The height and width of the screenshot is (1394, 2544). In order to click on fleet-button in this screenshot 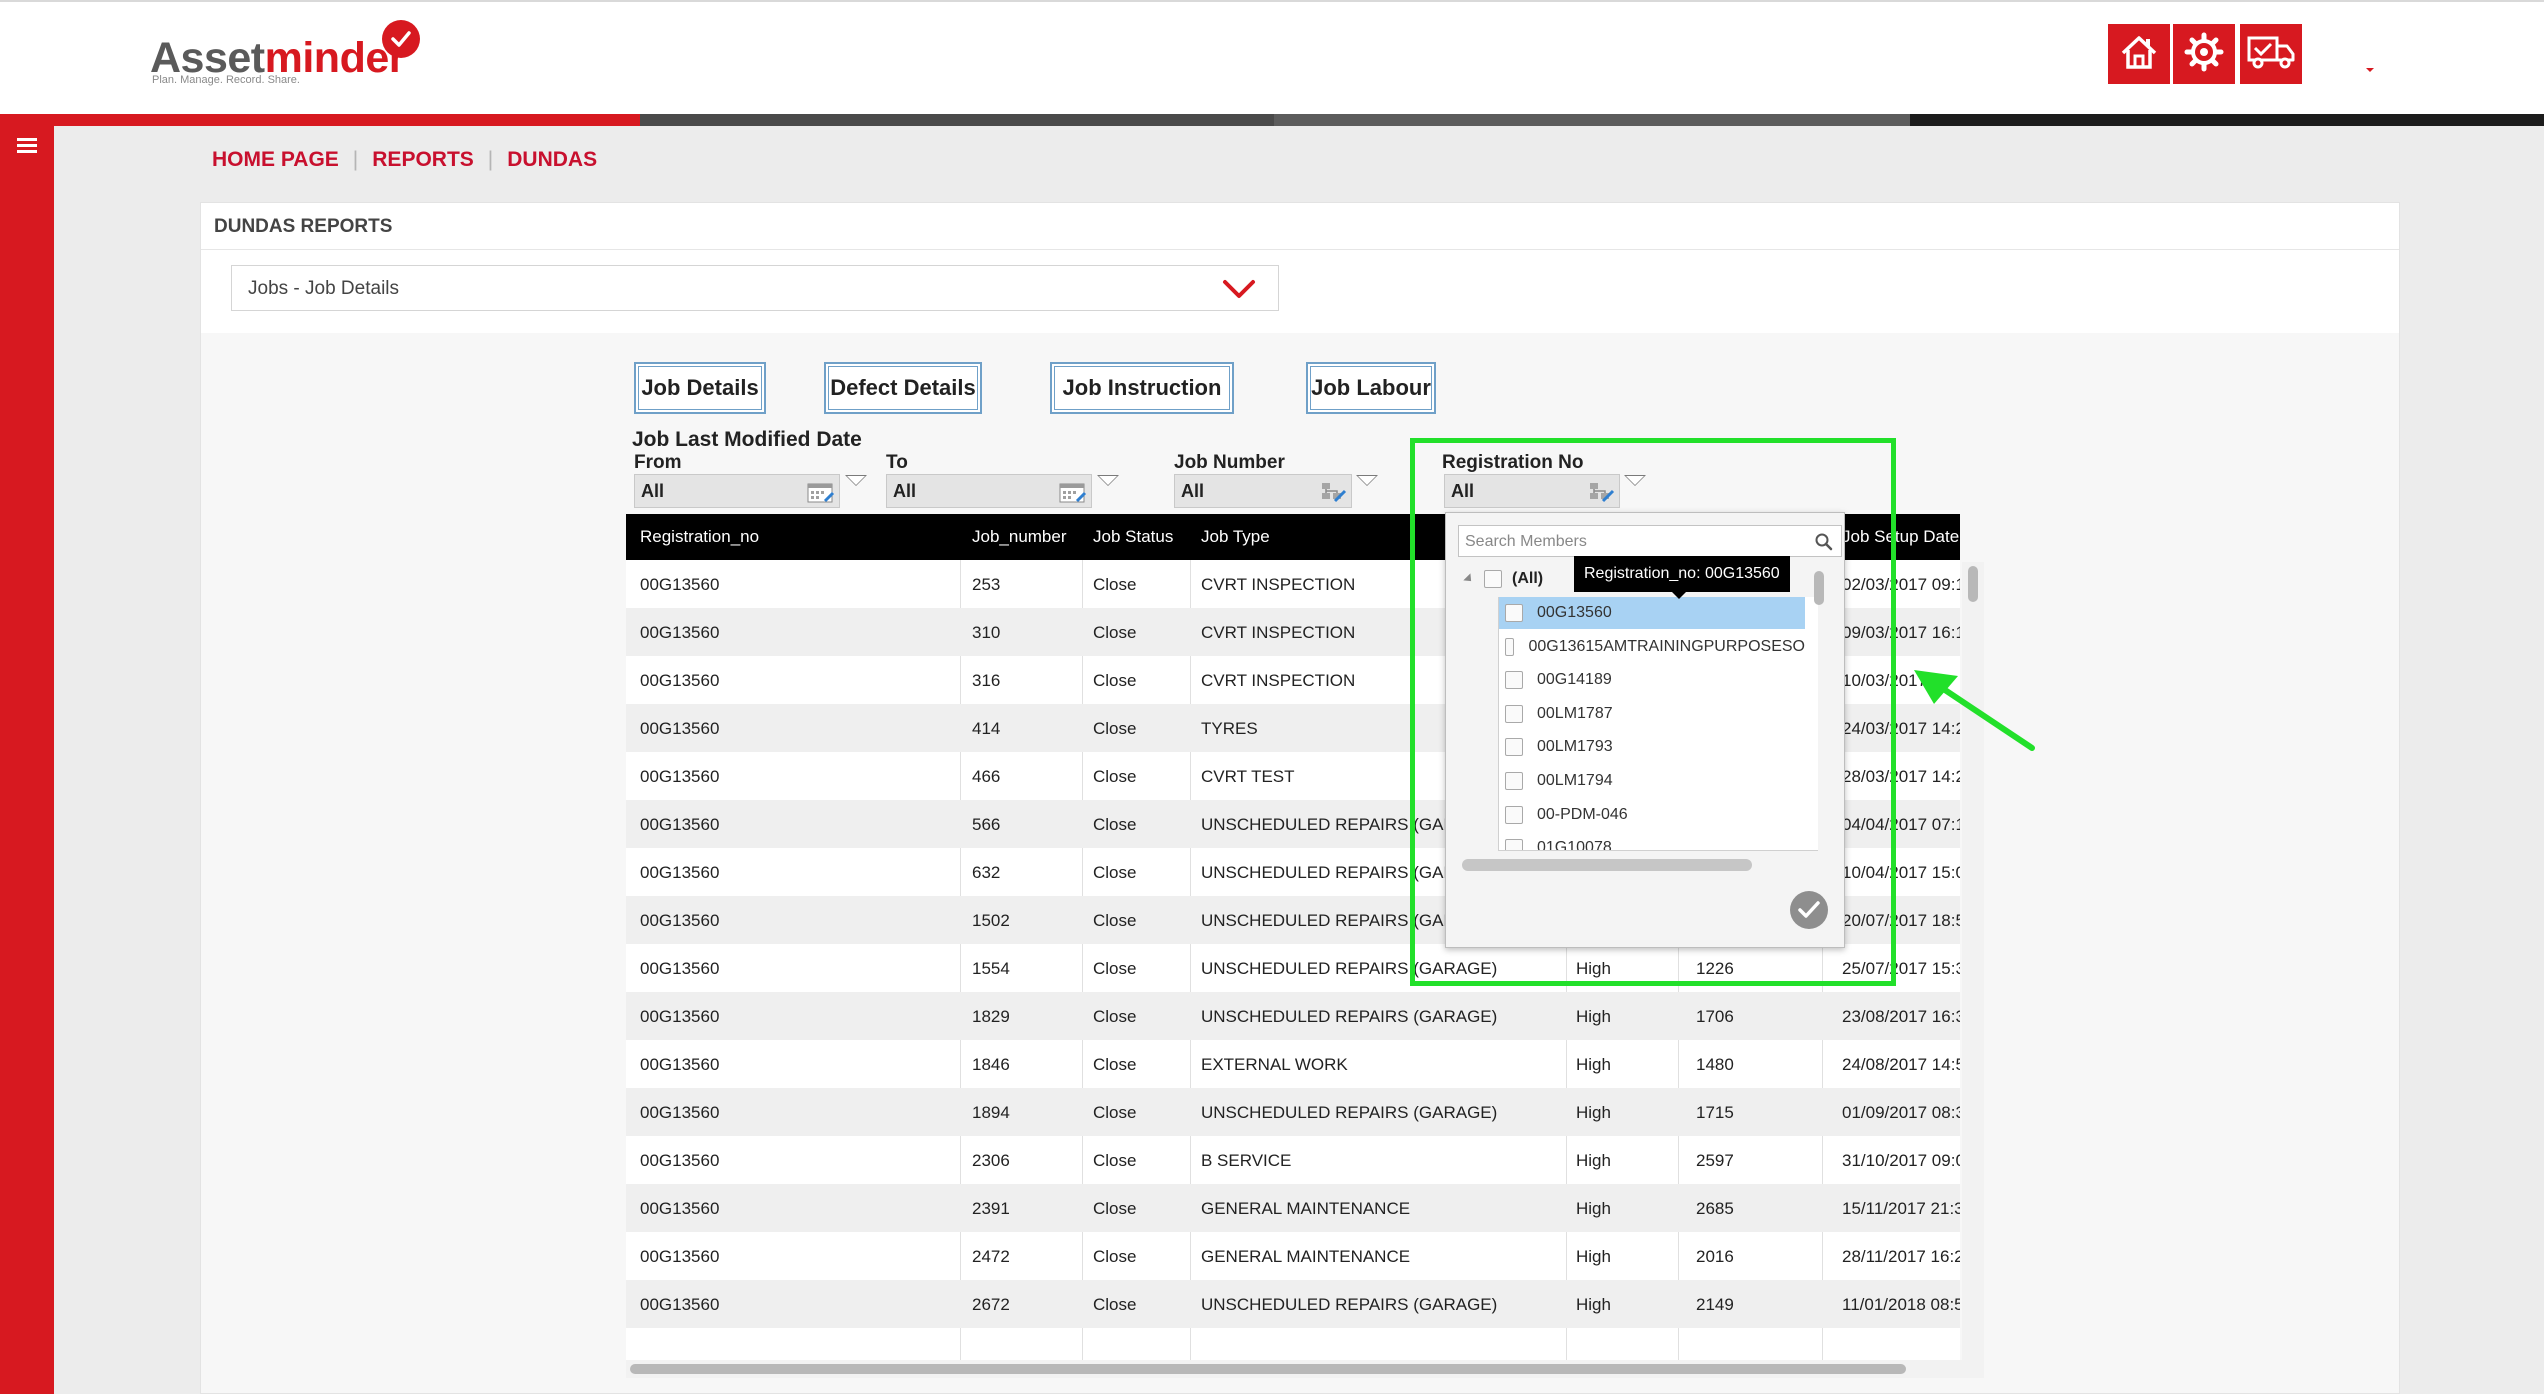, I will do `click(2271, 54)`.